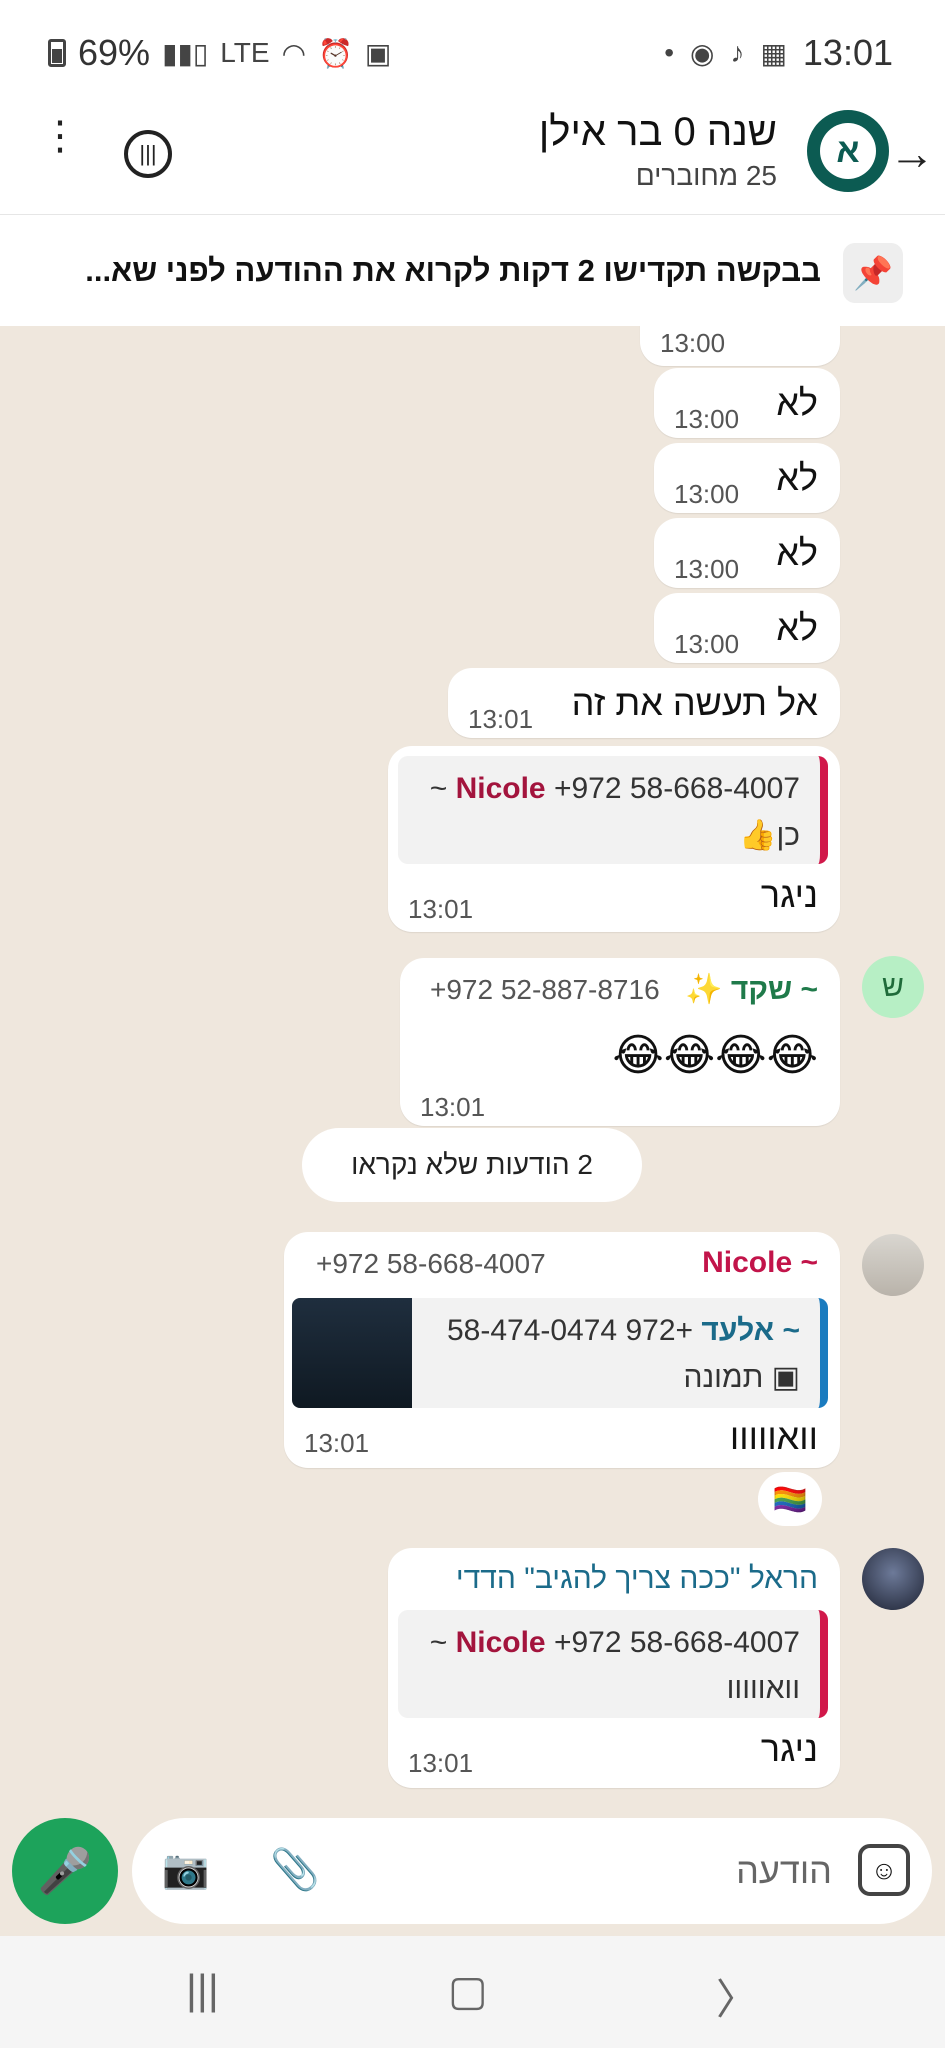  Describe the element at coordinates (715, 1055) in the screenshot. I see `message-text: 😂😂😂😂` at that location.